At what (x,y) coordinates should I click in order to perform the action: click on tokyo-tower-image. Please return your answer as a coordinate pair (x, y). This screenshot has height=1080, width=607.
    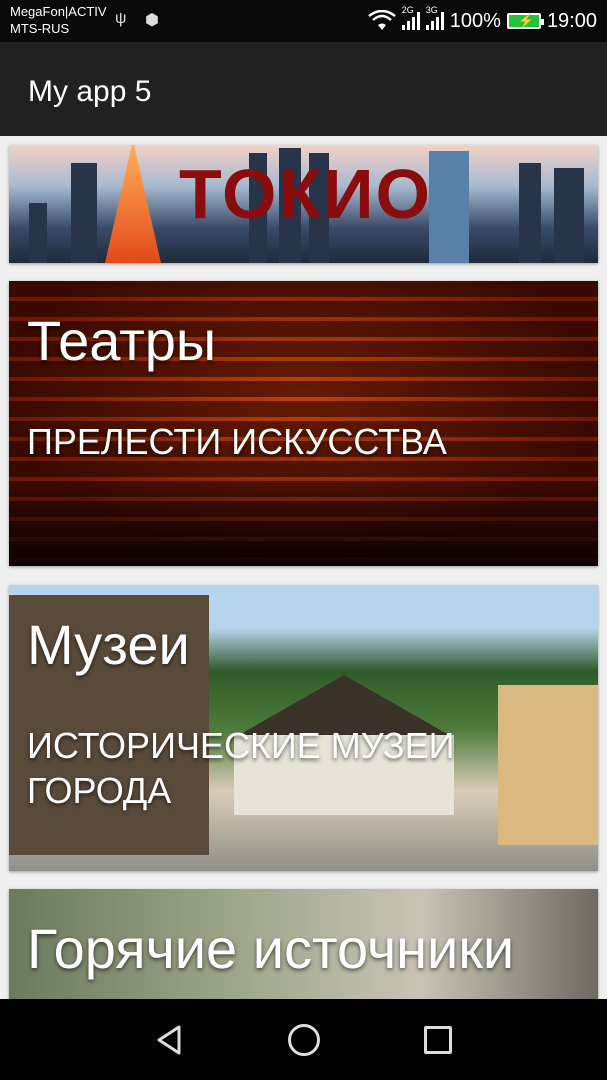
    Looking at the image, I should click on (133, 204).